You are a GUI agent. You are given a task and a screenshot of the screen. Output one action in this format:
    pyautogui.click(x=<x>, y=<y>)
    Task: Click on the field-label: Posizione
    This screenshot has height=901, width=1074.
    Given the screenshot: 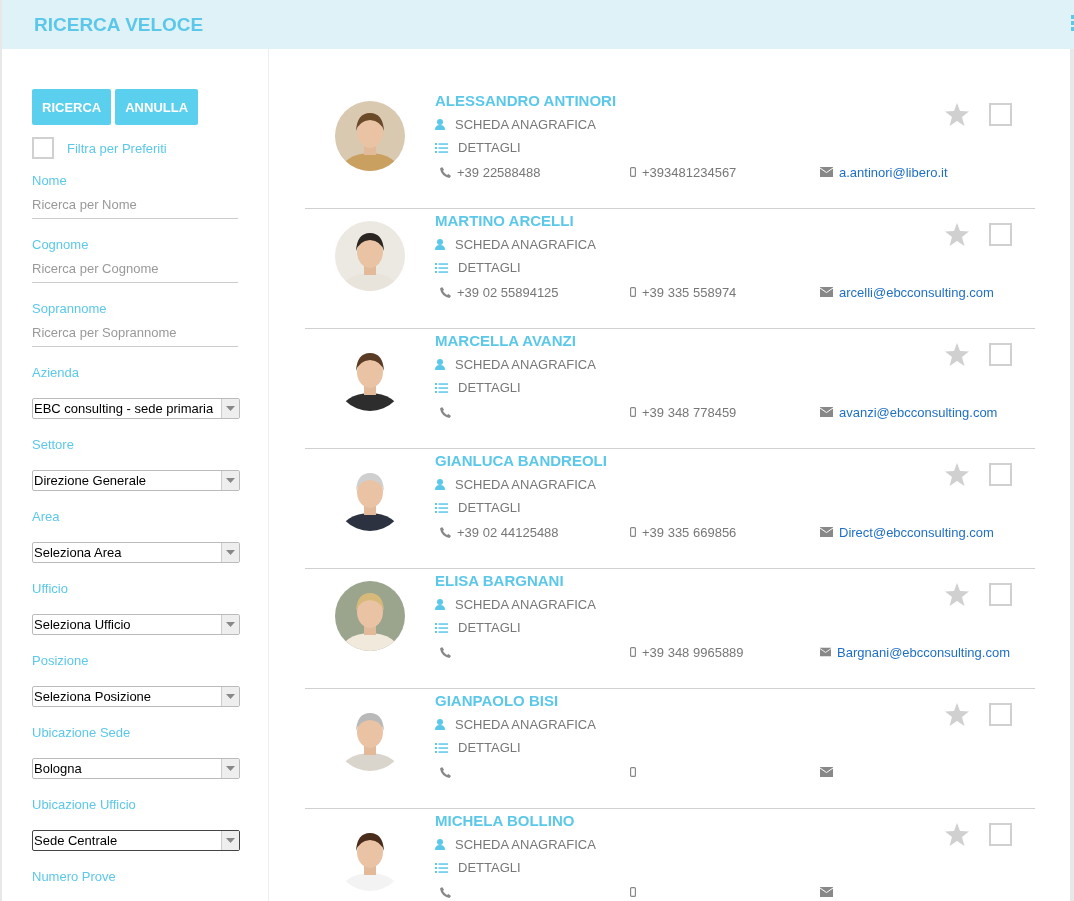 What is the action you would take?
    pyautogui.click(x=61, y=660)
    